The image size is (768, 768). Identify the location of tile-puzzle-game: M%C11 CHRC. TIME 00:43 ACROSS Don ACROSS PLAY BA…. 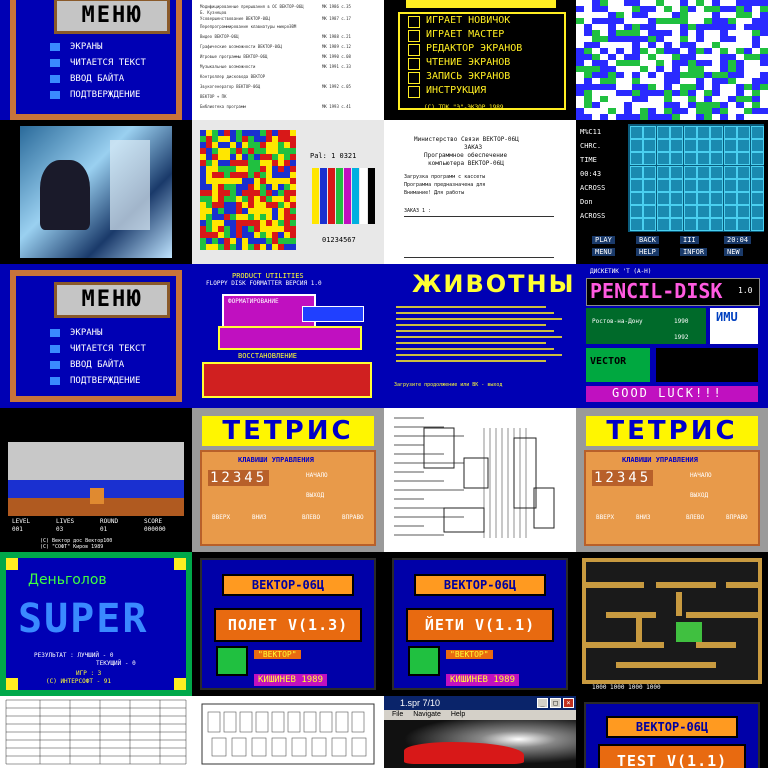
(672, 192).